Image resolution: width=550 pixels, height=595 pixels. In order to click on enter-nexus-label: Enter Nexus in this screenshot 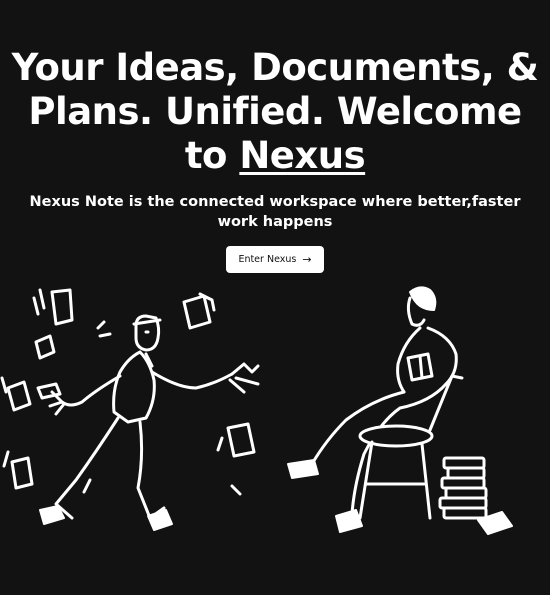, I will do `click(267, 259)`.